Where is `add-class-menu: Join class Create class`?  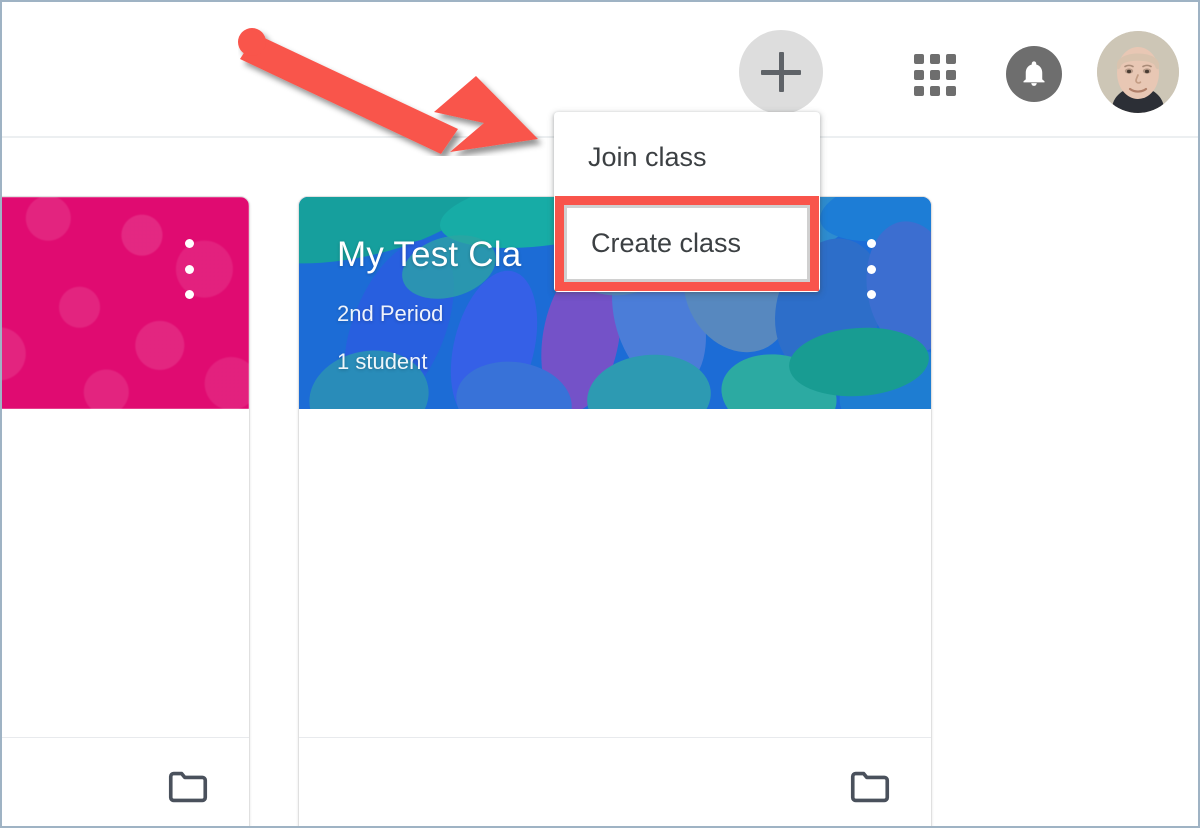 add-class-menu: Join class Create class is located at coordinates (687, 202).